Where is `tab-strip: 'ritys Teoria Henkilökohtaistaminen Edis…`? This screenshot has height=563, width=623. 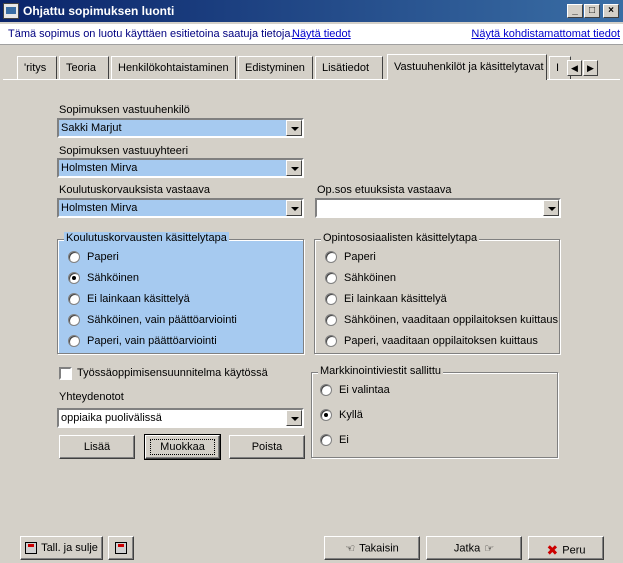
tab-strip: 'ritys Teoria Henkilökohtaistaminen Edis… is located at coordinates (311, 67).